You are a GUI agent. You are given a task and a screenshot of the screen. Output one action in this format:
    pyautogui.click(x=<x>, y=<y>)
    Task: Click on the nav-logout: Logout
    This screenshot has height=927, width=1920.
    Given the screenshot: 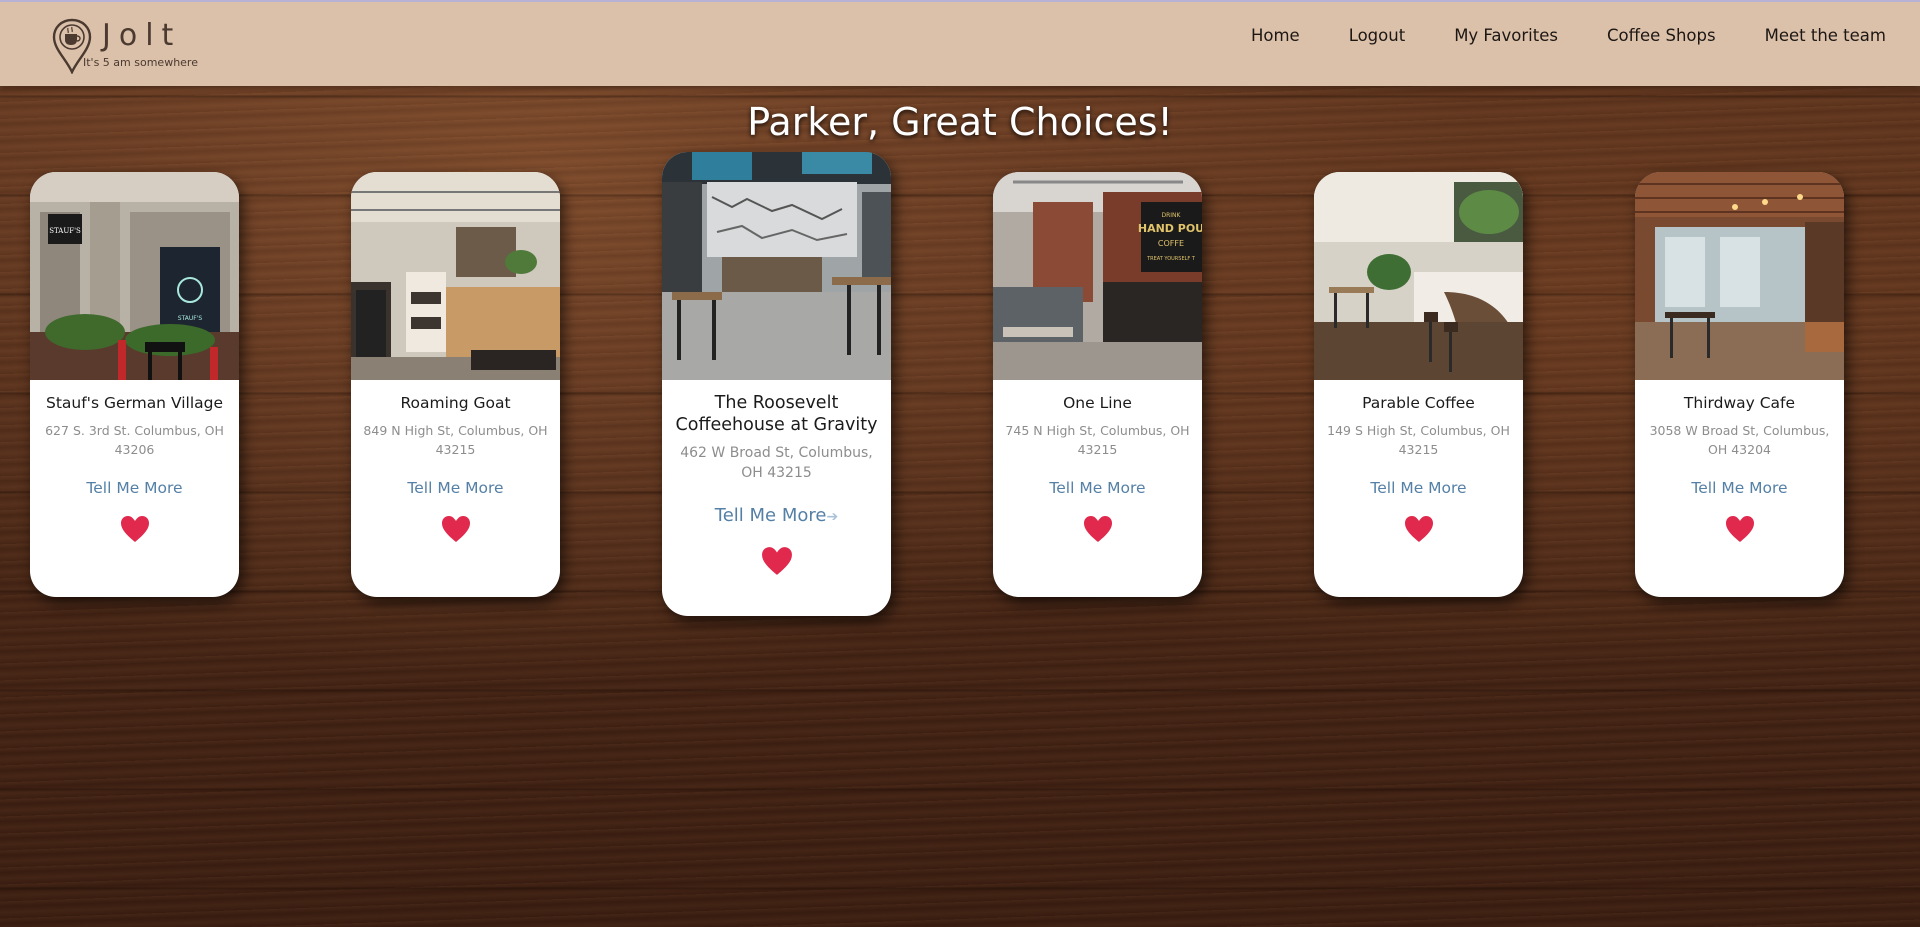 What is the action you would take?
    pyautogui.click(x=1377, y=35)
    